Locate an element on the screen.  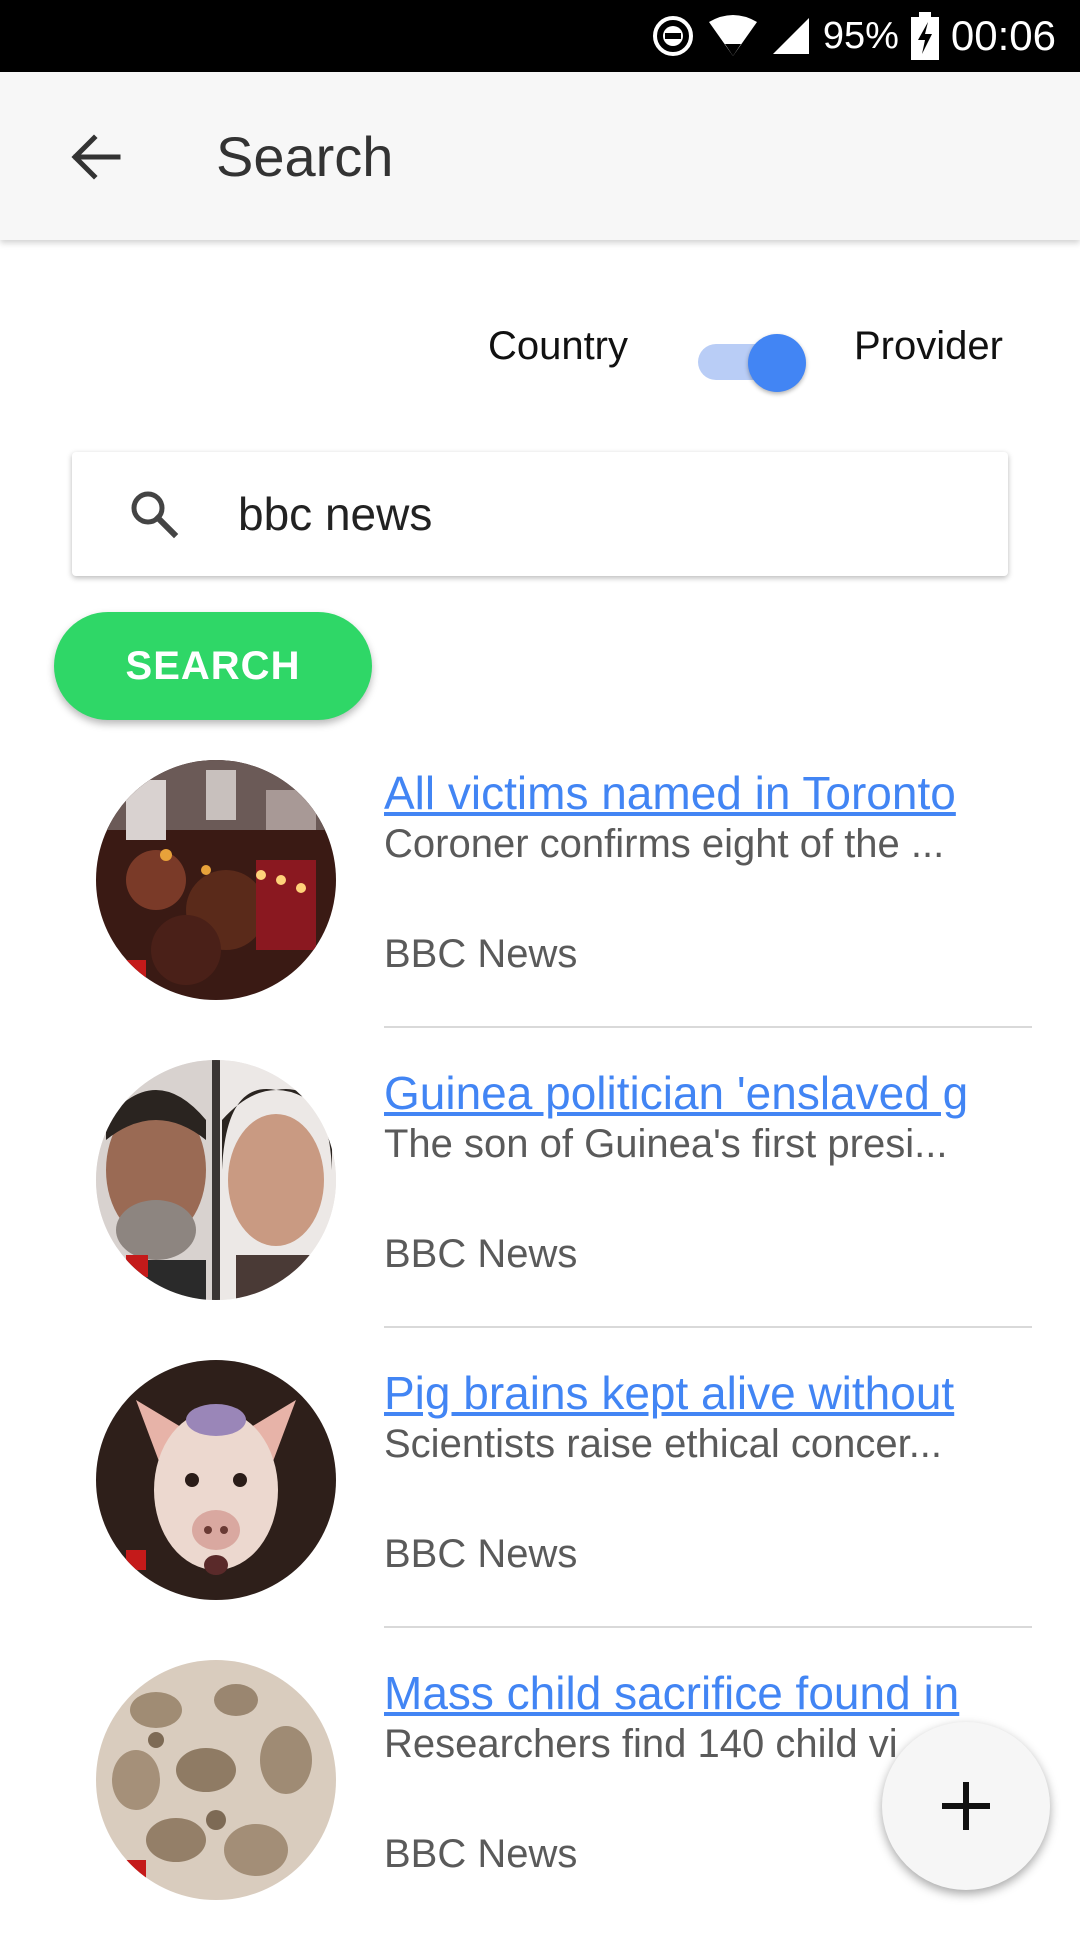
page-title: Search is located at coordinates (305, 156).